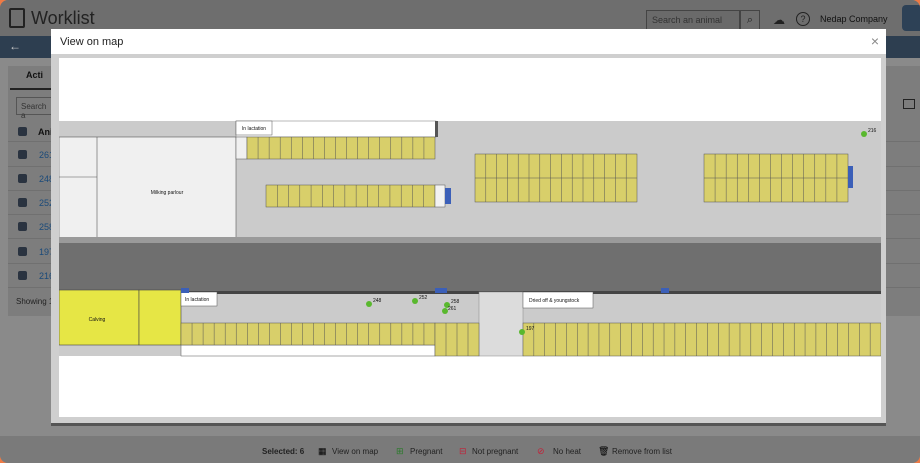 This screenshot has height=463, width=920. I want to click on animal-label-197: 197, so click(530, 329).